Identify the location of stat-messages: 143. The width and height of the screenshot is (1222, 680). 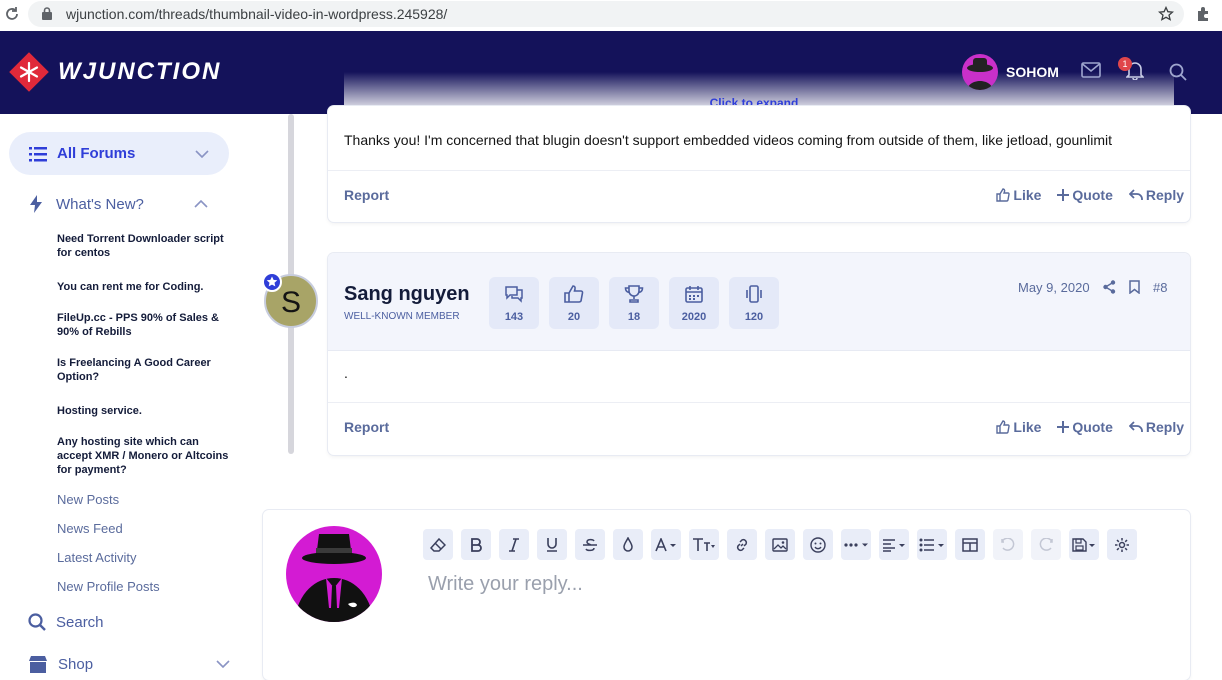
(514, 303).